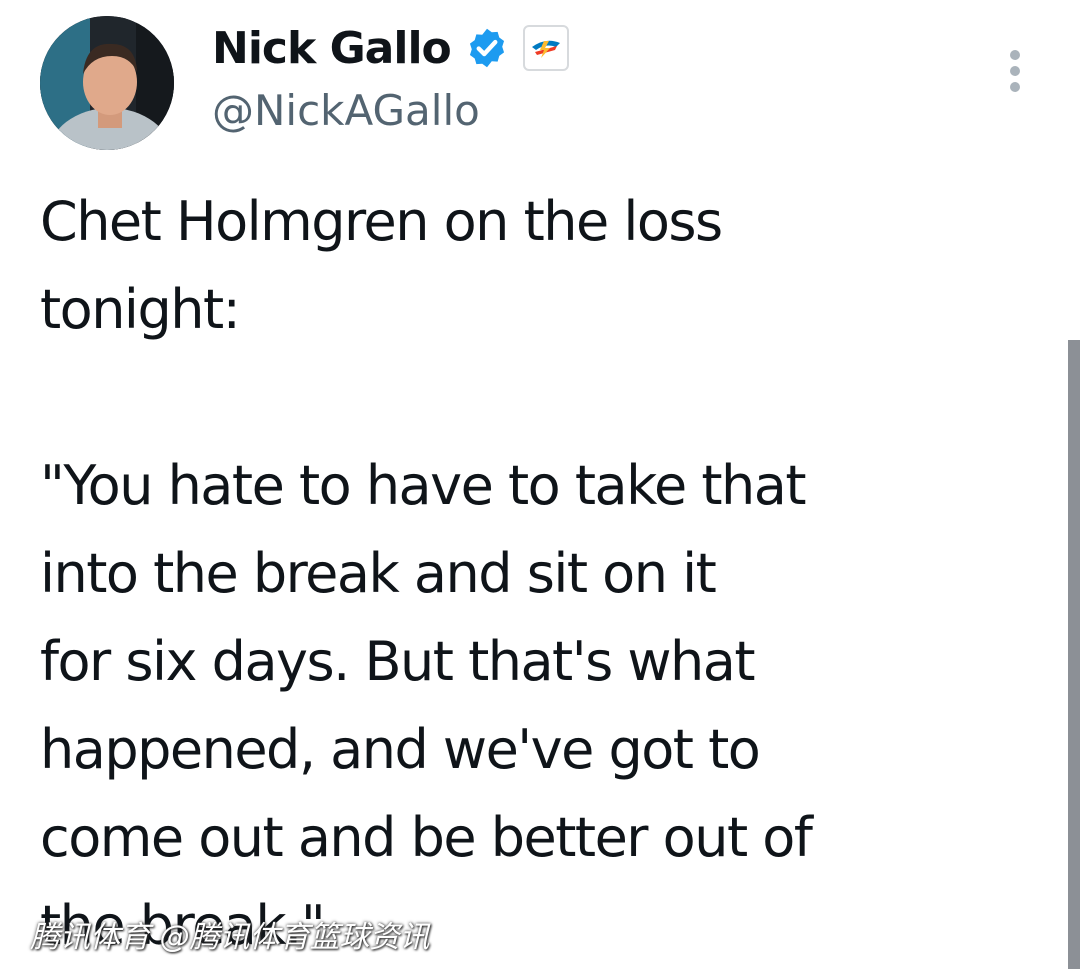 The height and width of the screenshot is (969, 1080). What do you see at coordinates (230, 937) in the screenshot?
I see `watermark: 腾讯体育 @腾讯体育篮球资讯` at bounding box center [230, 937].